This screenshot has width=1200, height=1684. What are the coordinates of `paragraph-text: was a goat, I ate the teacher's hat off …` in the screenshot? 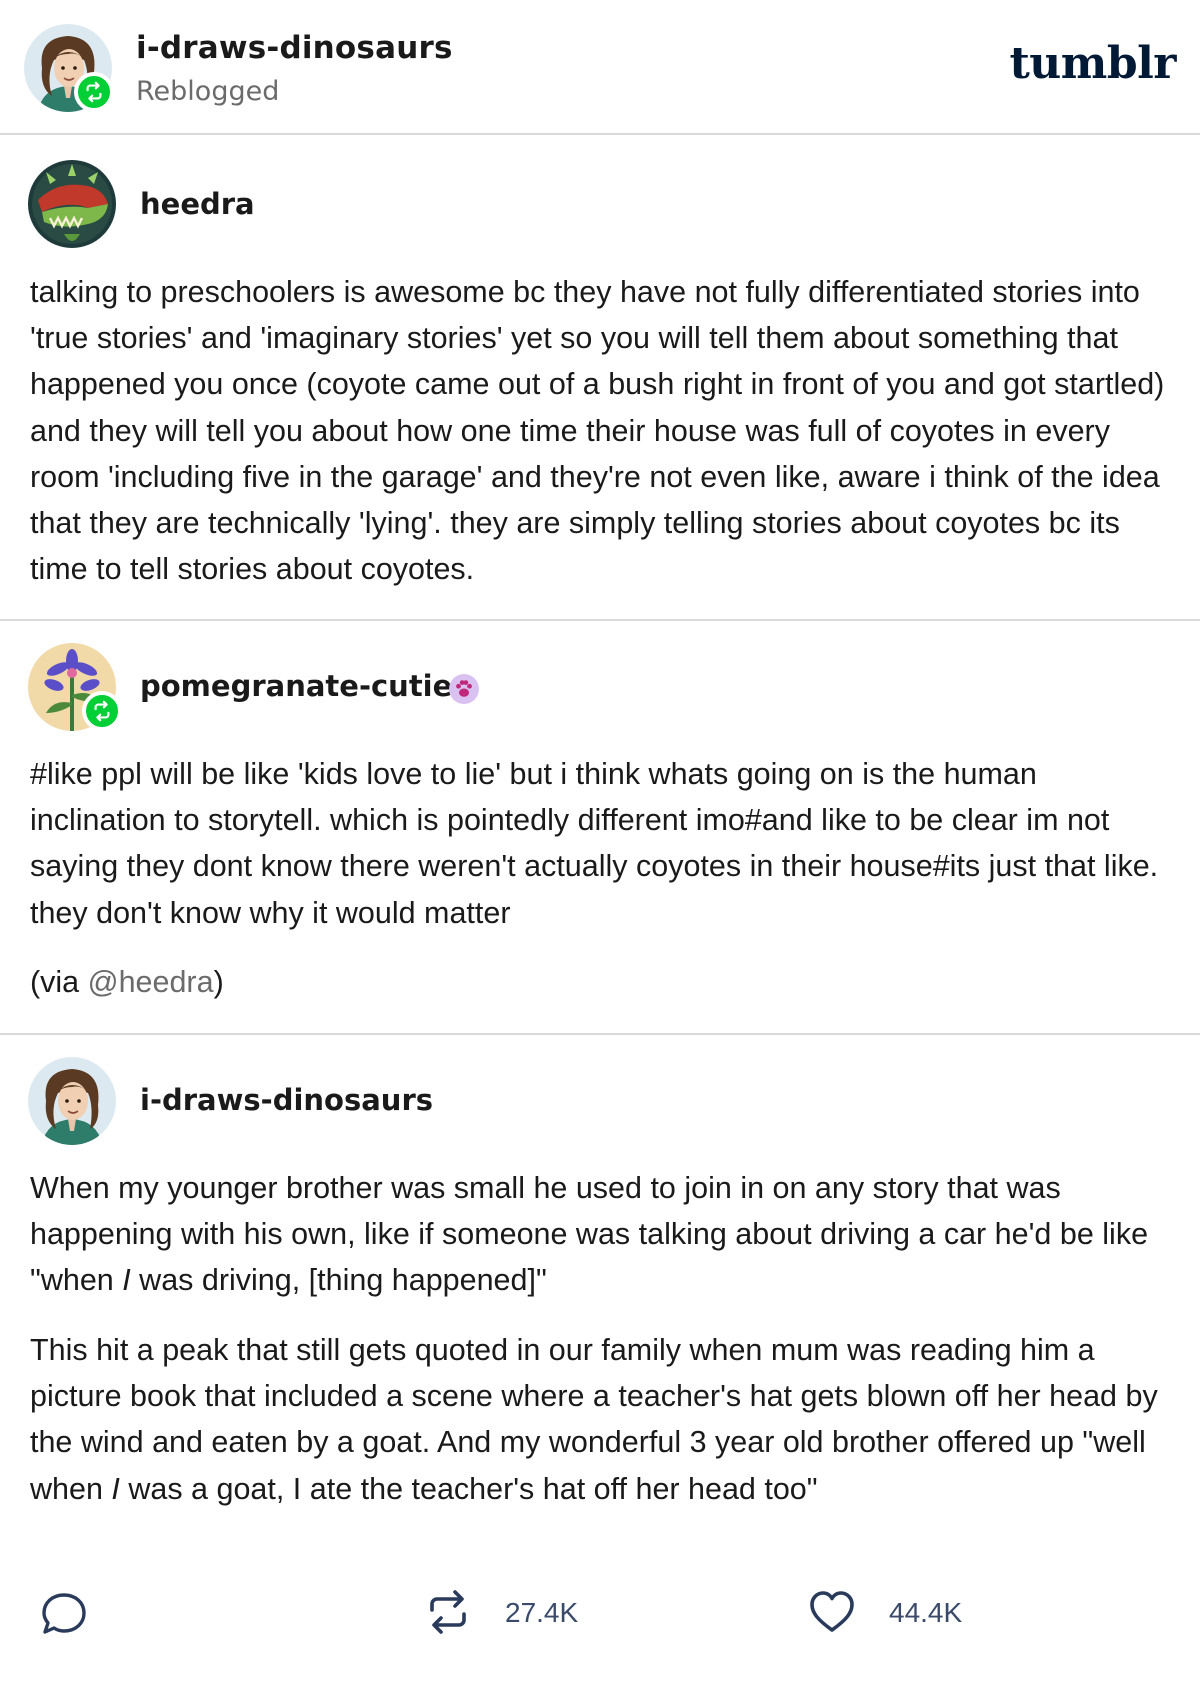 It's located at (468, 1488).